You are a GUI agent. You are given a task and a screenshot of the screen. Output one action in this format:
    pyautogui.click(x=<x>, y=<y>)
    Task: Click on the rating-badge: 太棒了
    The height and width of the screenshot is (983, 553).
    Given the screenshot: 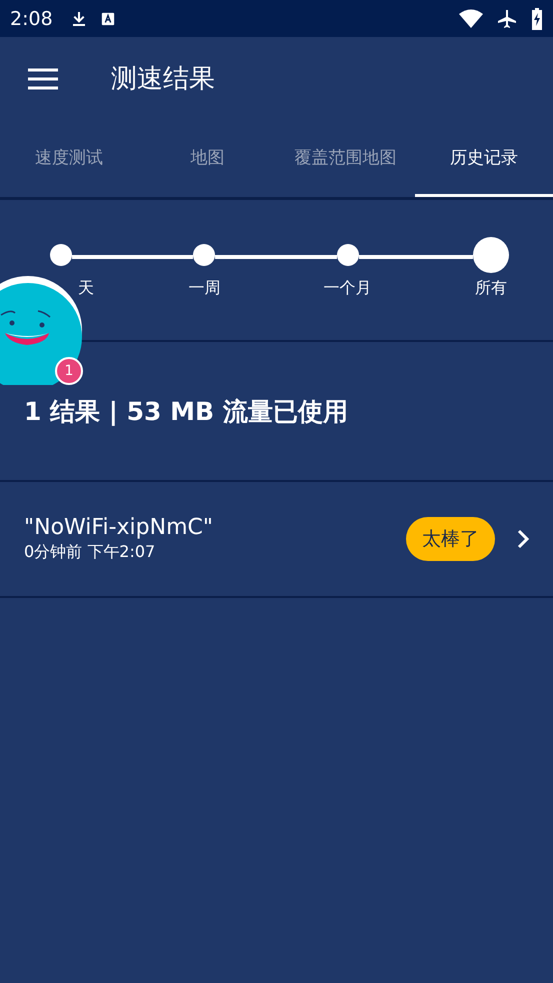 What is the action you would take?
    pyautogui.click(x=450, y=539)
    